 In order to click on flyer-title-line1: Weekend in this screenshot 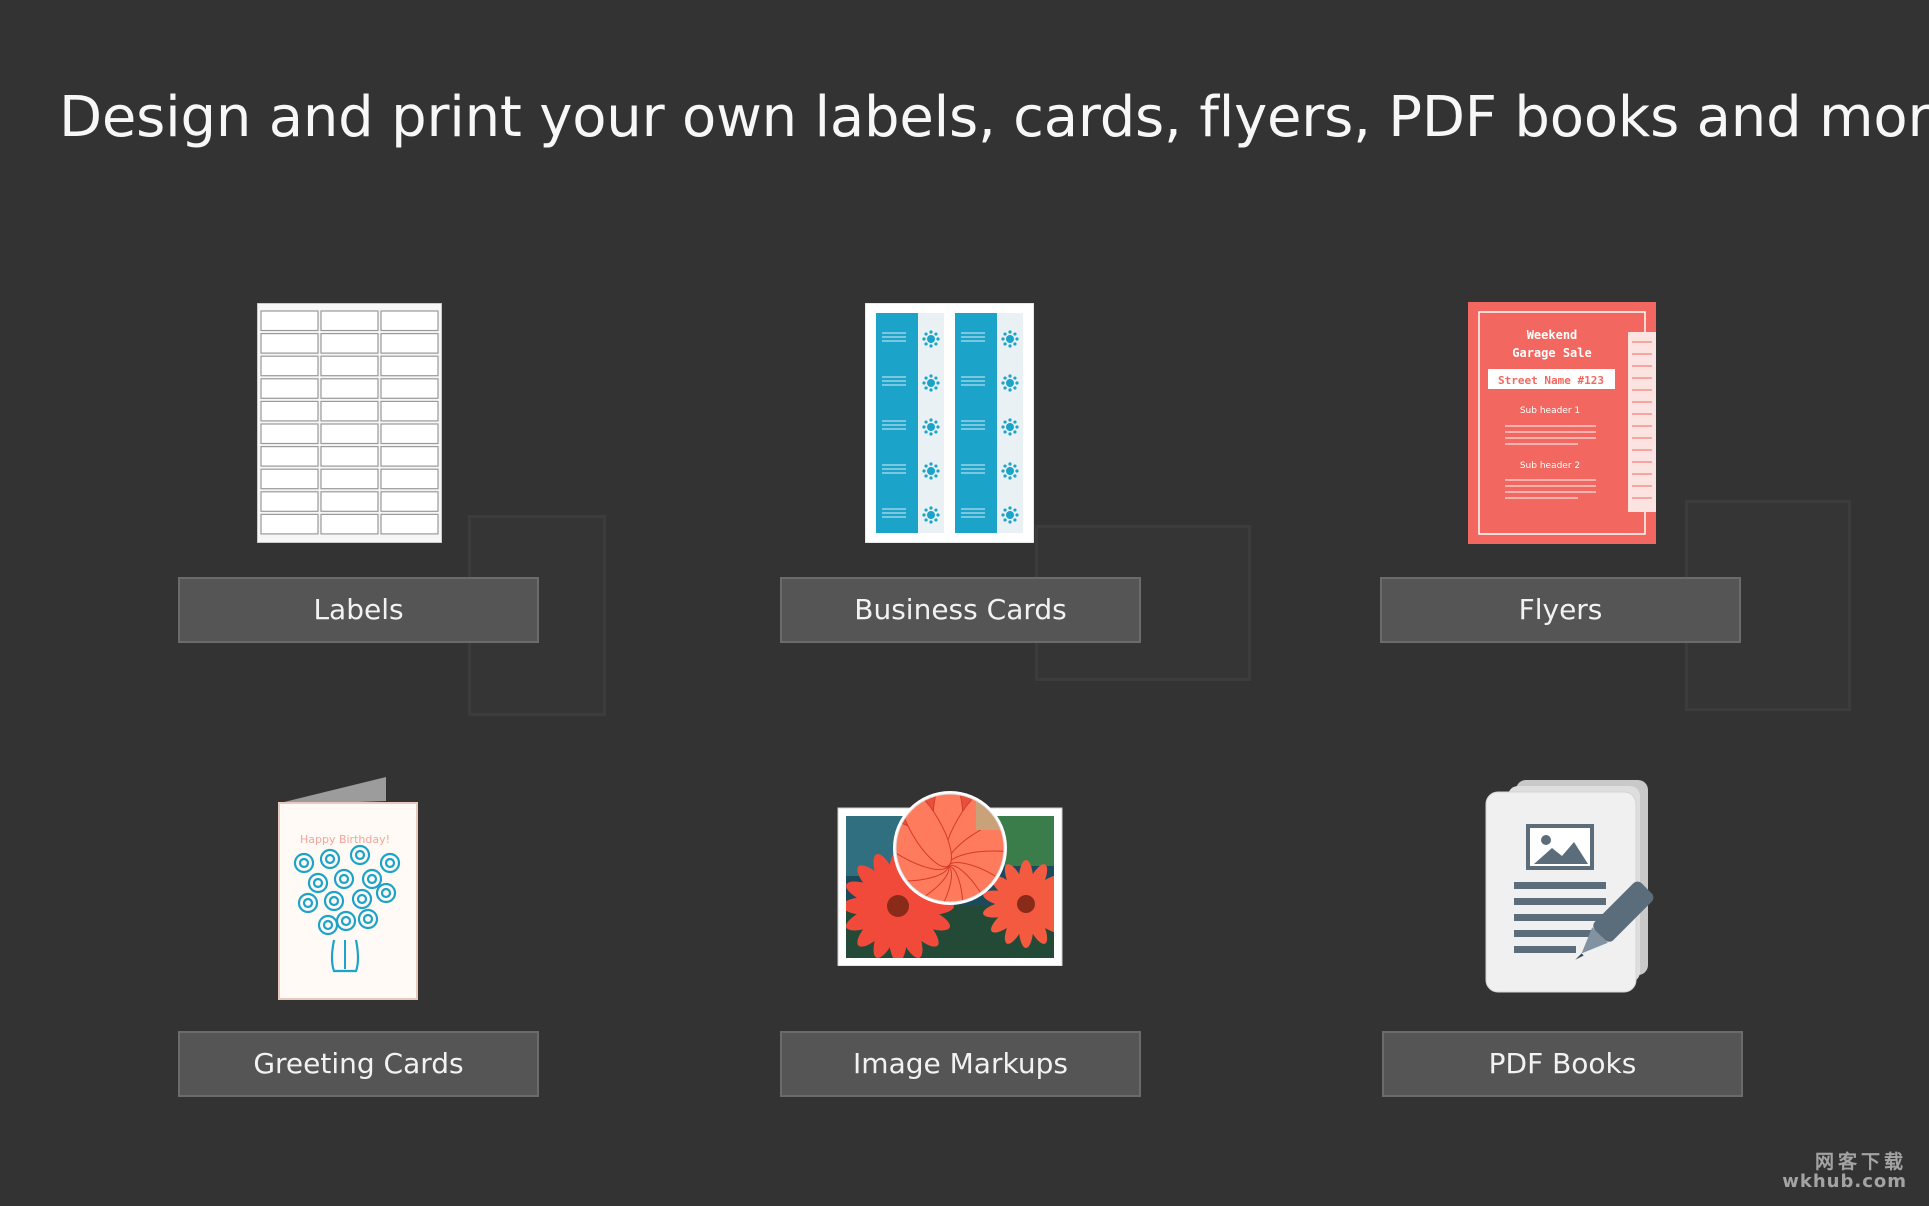, I will do `click(1552, 335)`.